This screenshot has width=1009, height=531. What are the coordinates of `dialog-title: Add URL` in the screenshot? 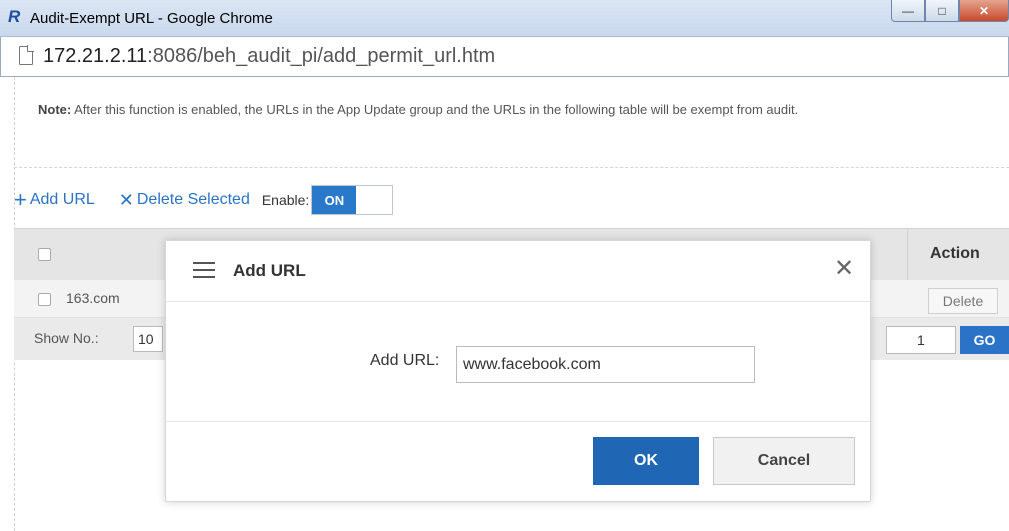 It's located at (269, 270).